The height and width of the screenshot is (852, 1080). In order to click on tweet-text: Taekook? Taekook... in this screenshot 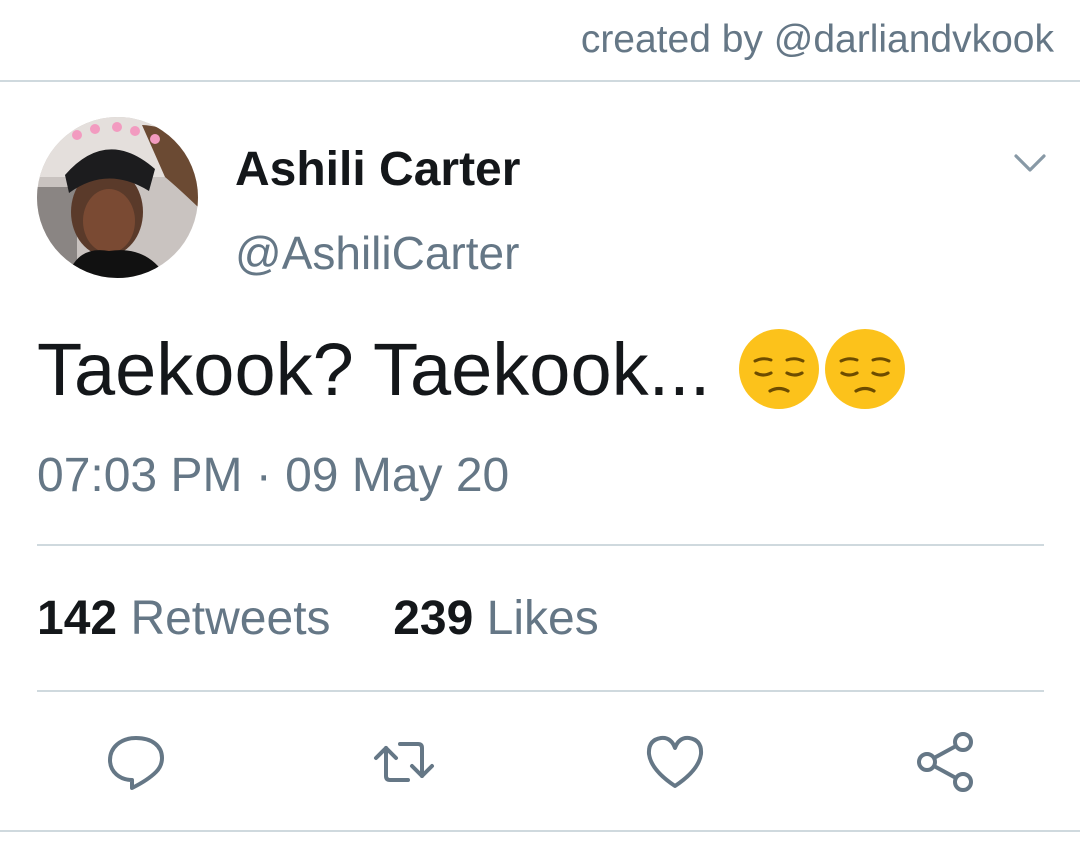, I will do `click(472, 369)`.